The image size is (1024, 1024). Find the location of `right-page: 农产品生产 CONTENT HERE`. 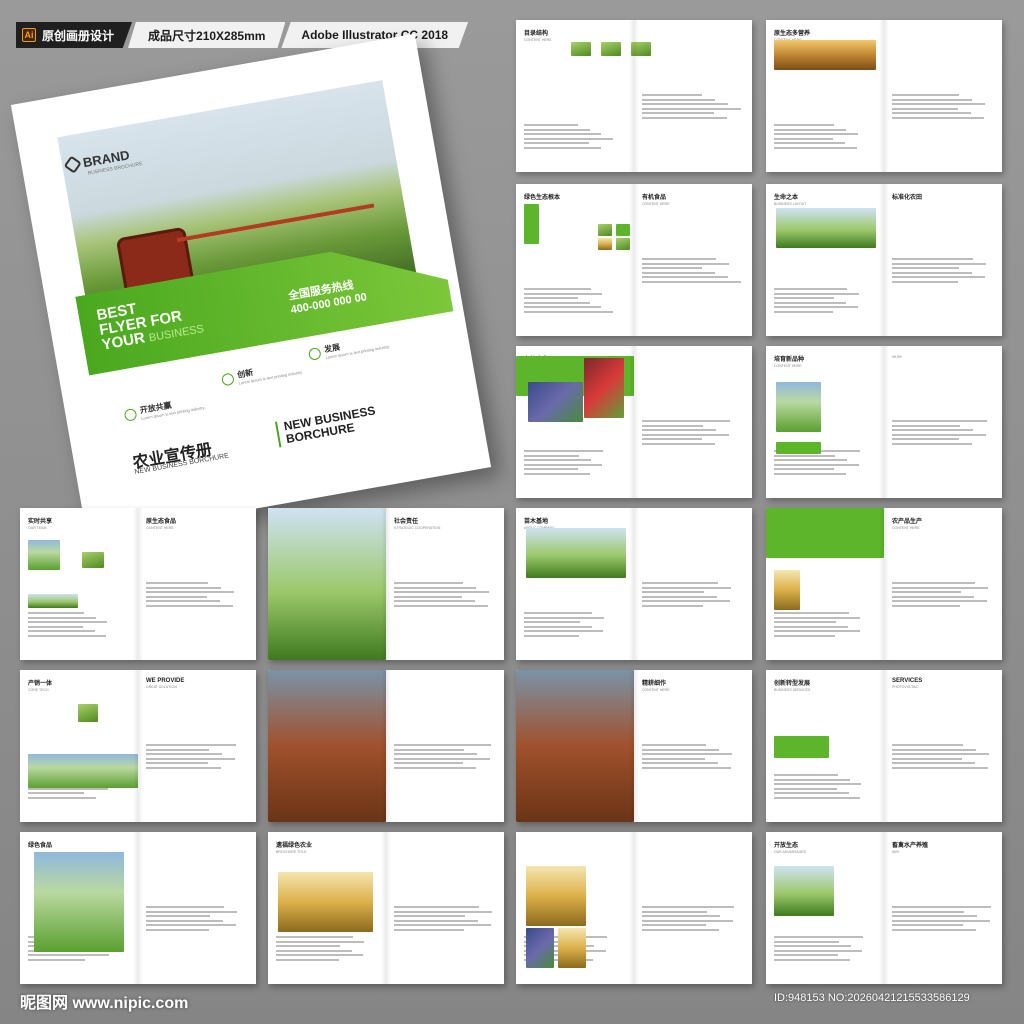

right-page: 农产品生产 CONTENT HERE is located at coordinates (943, 584).